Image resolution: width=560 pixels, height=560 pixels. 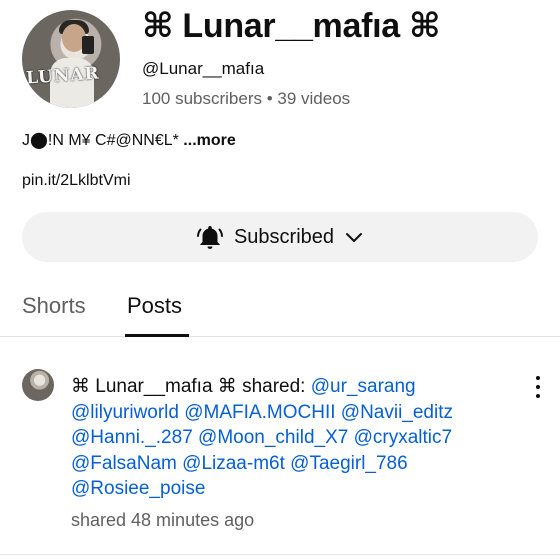 I want to click on mention-link: @Lizaa-m6t, so click(x=233, y=463).